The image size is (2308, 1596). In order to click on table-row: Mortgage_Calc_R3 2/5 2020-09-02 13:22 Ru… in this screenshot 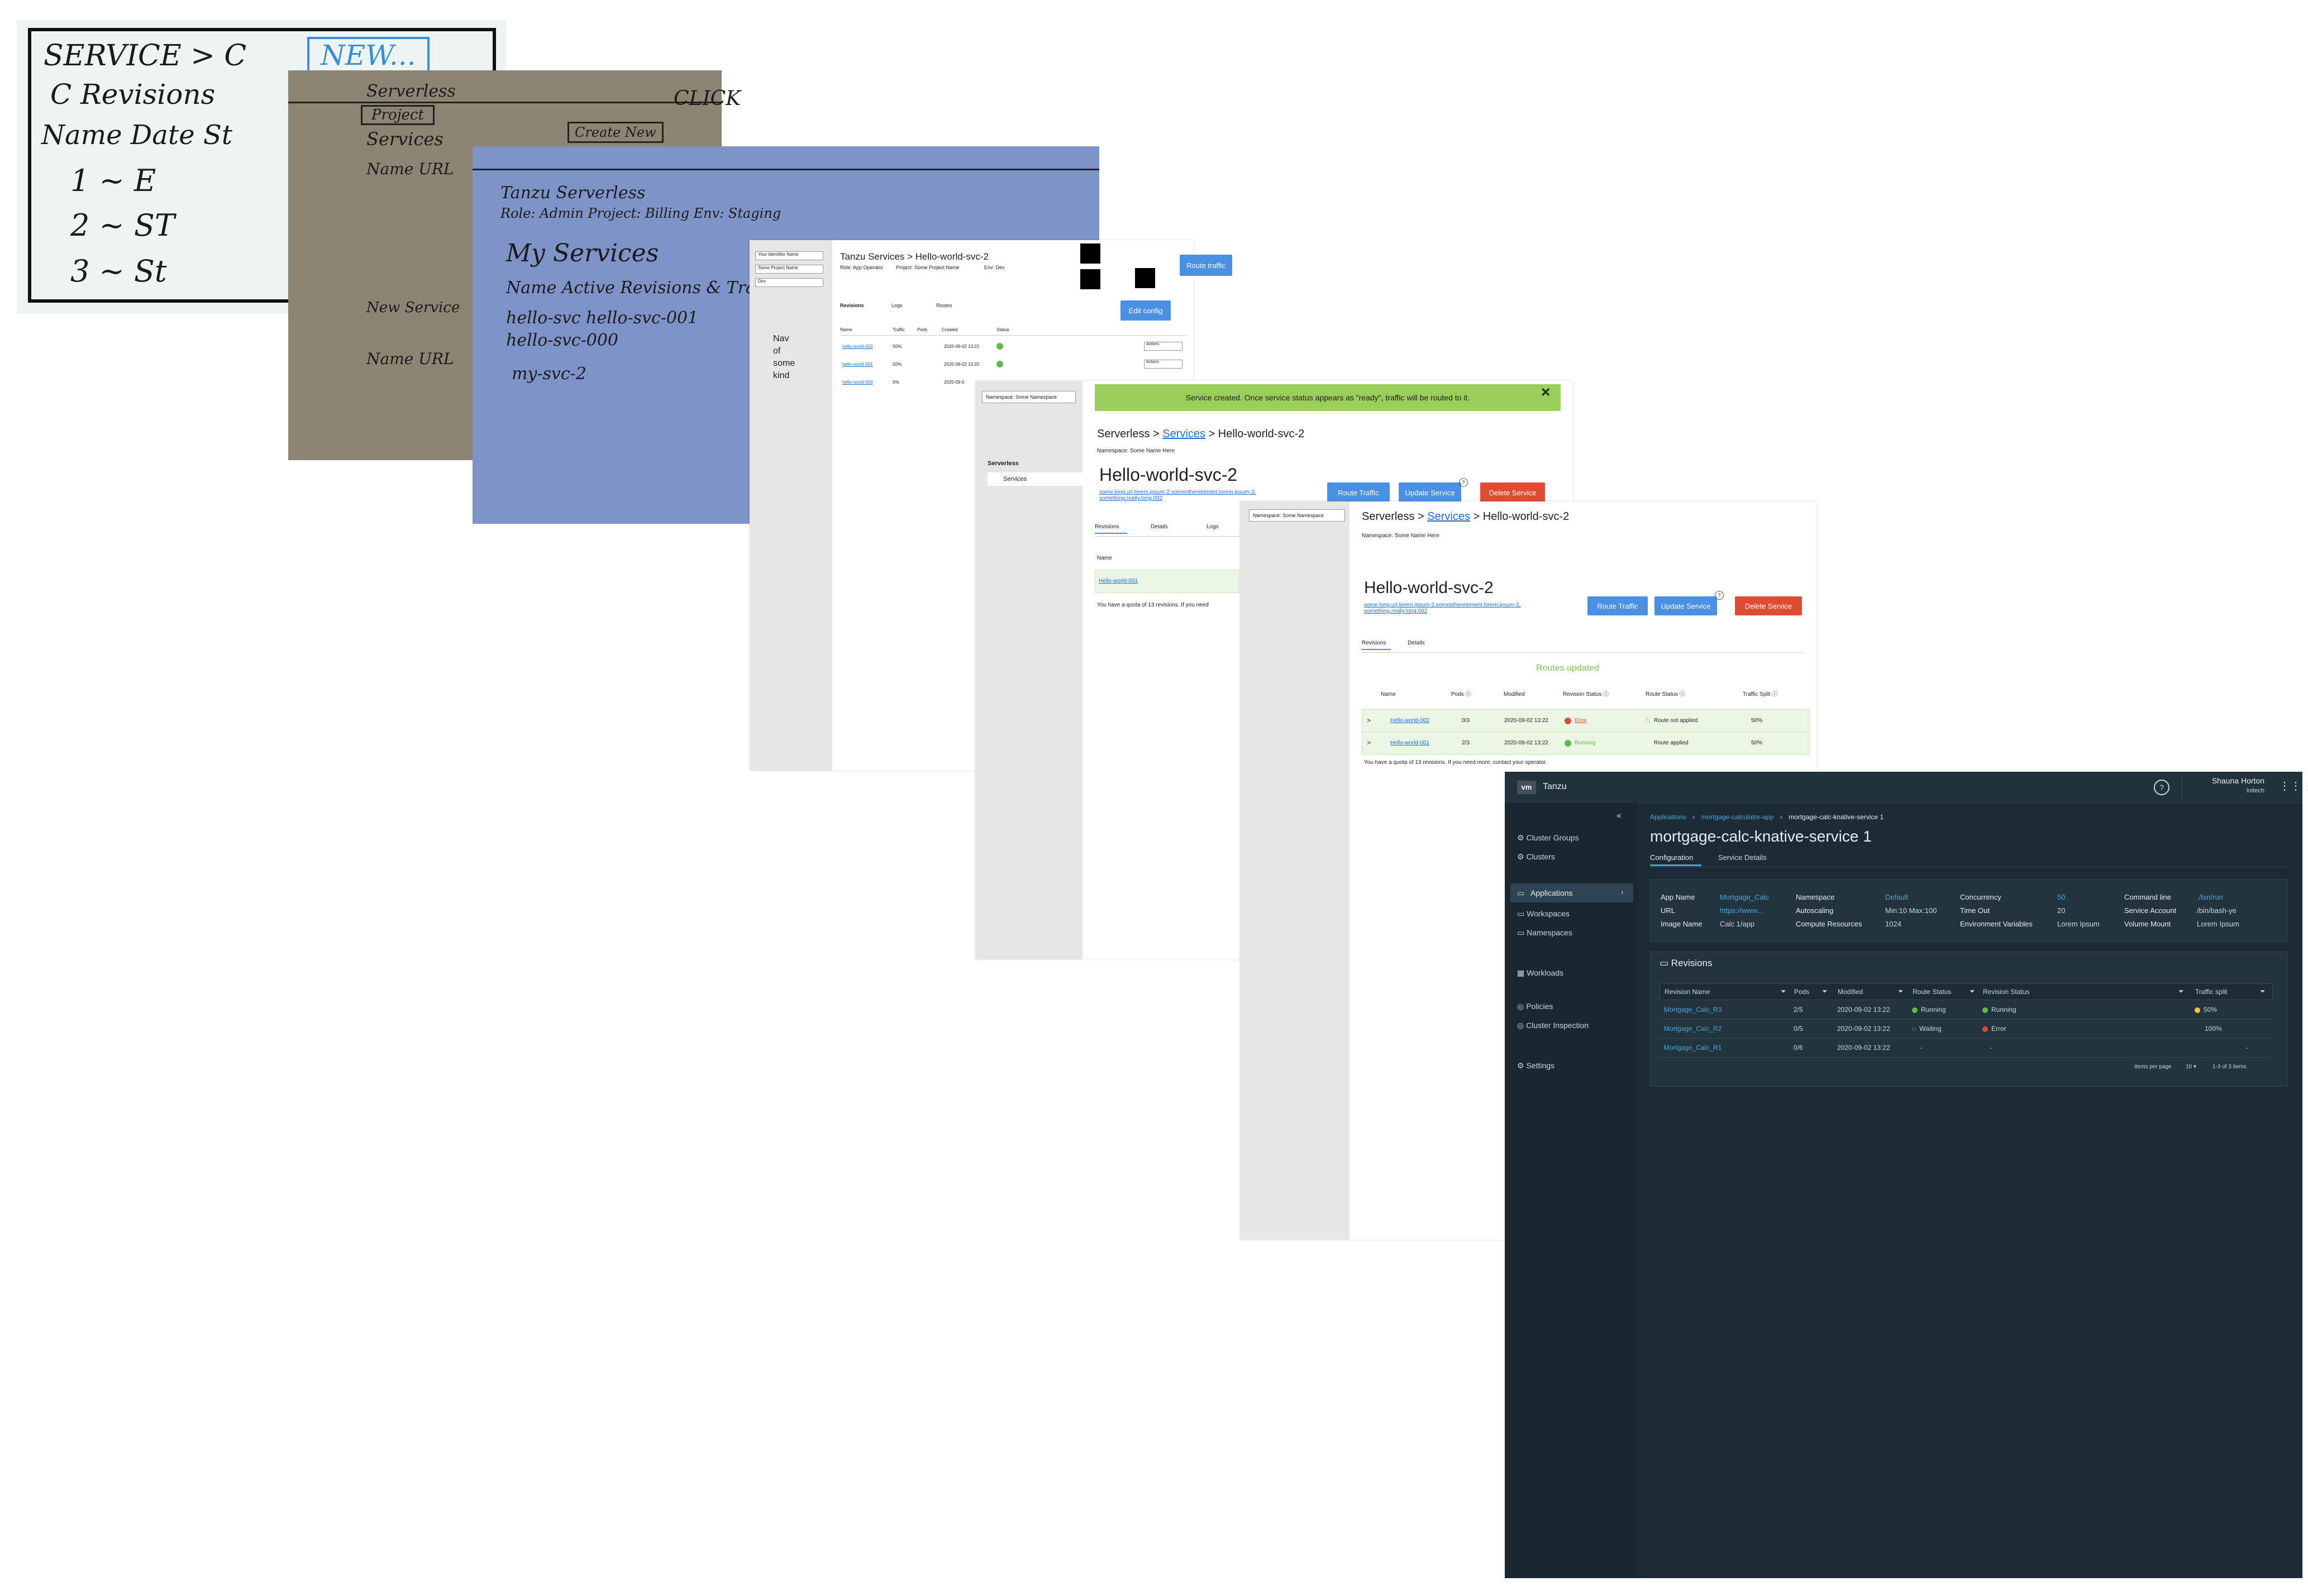, I will do `click(1966, 1010)`.